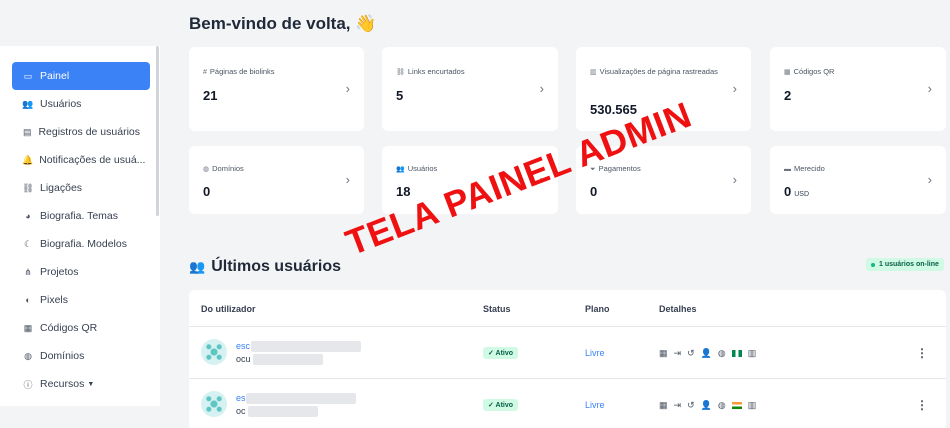 Image resolution: width=950 pixels, height=428 pixels. I want to click on redacted-email, so click(288, 359).